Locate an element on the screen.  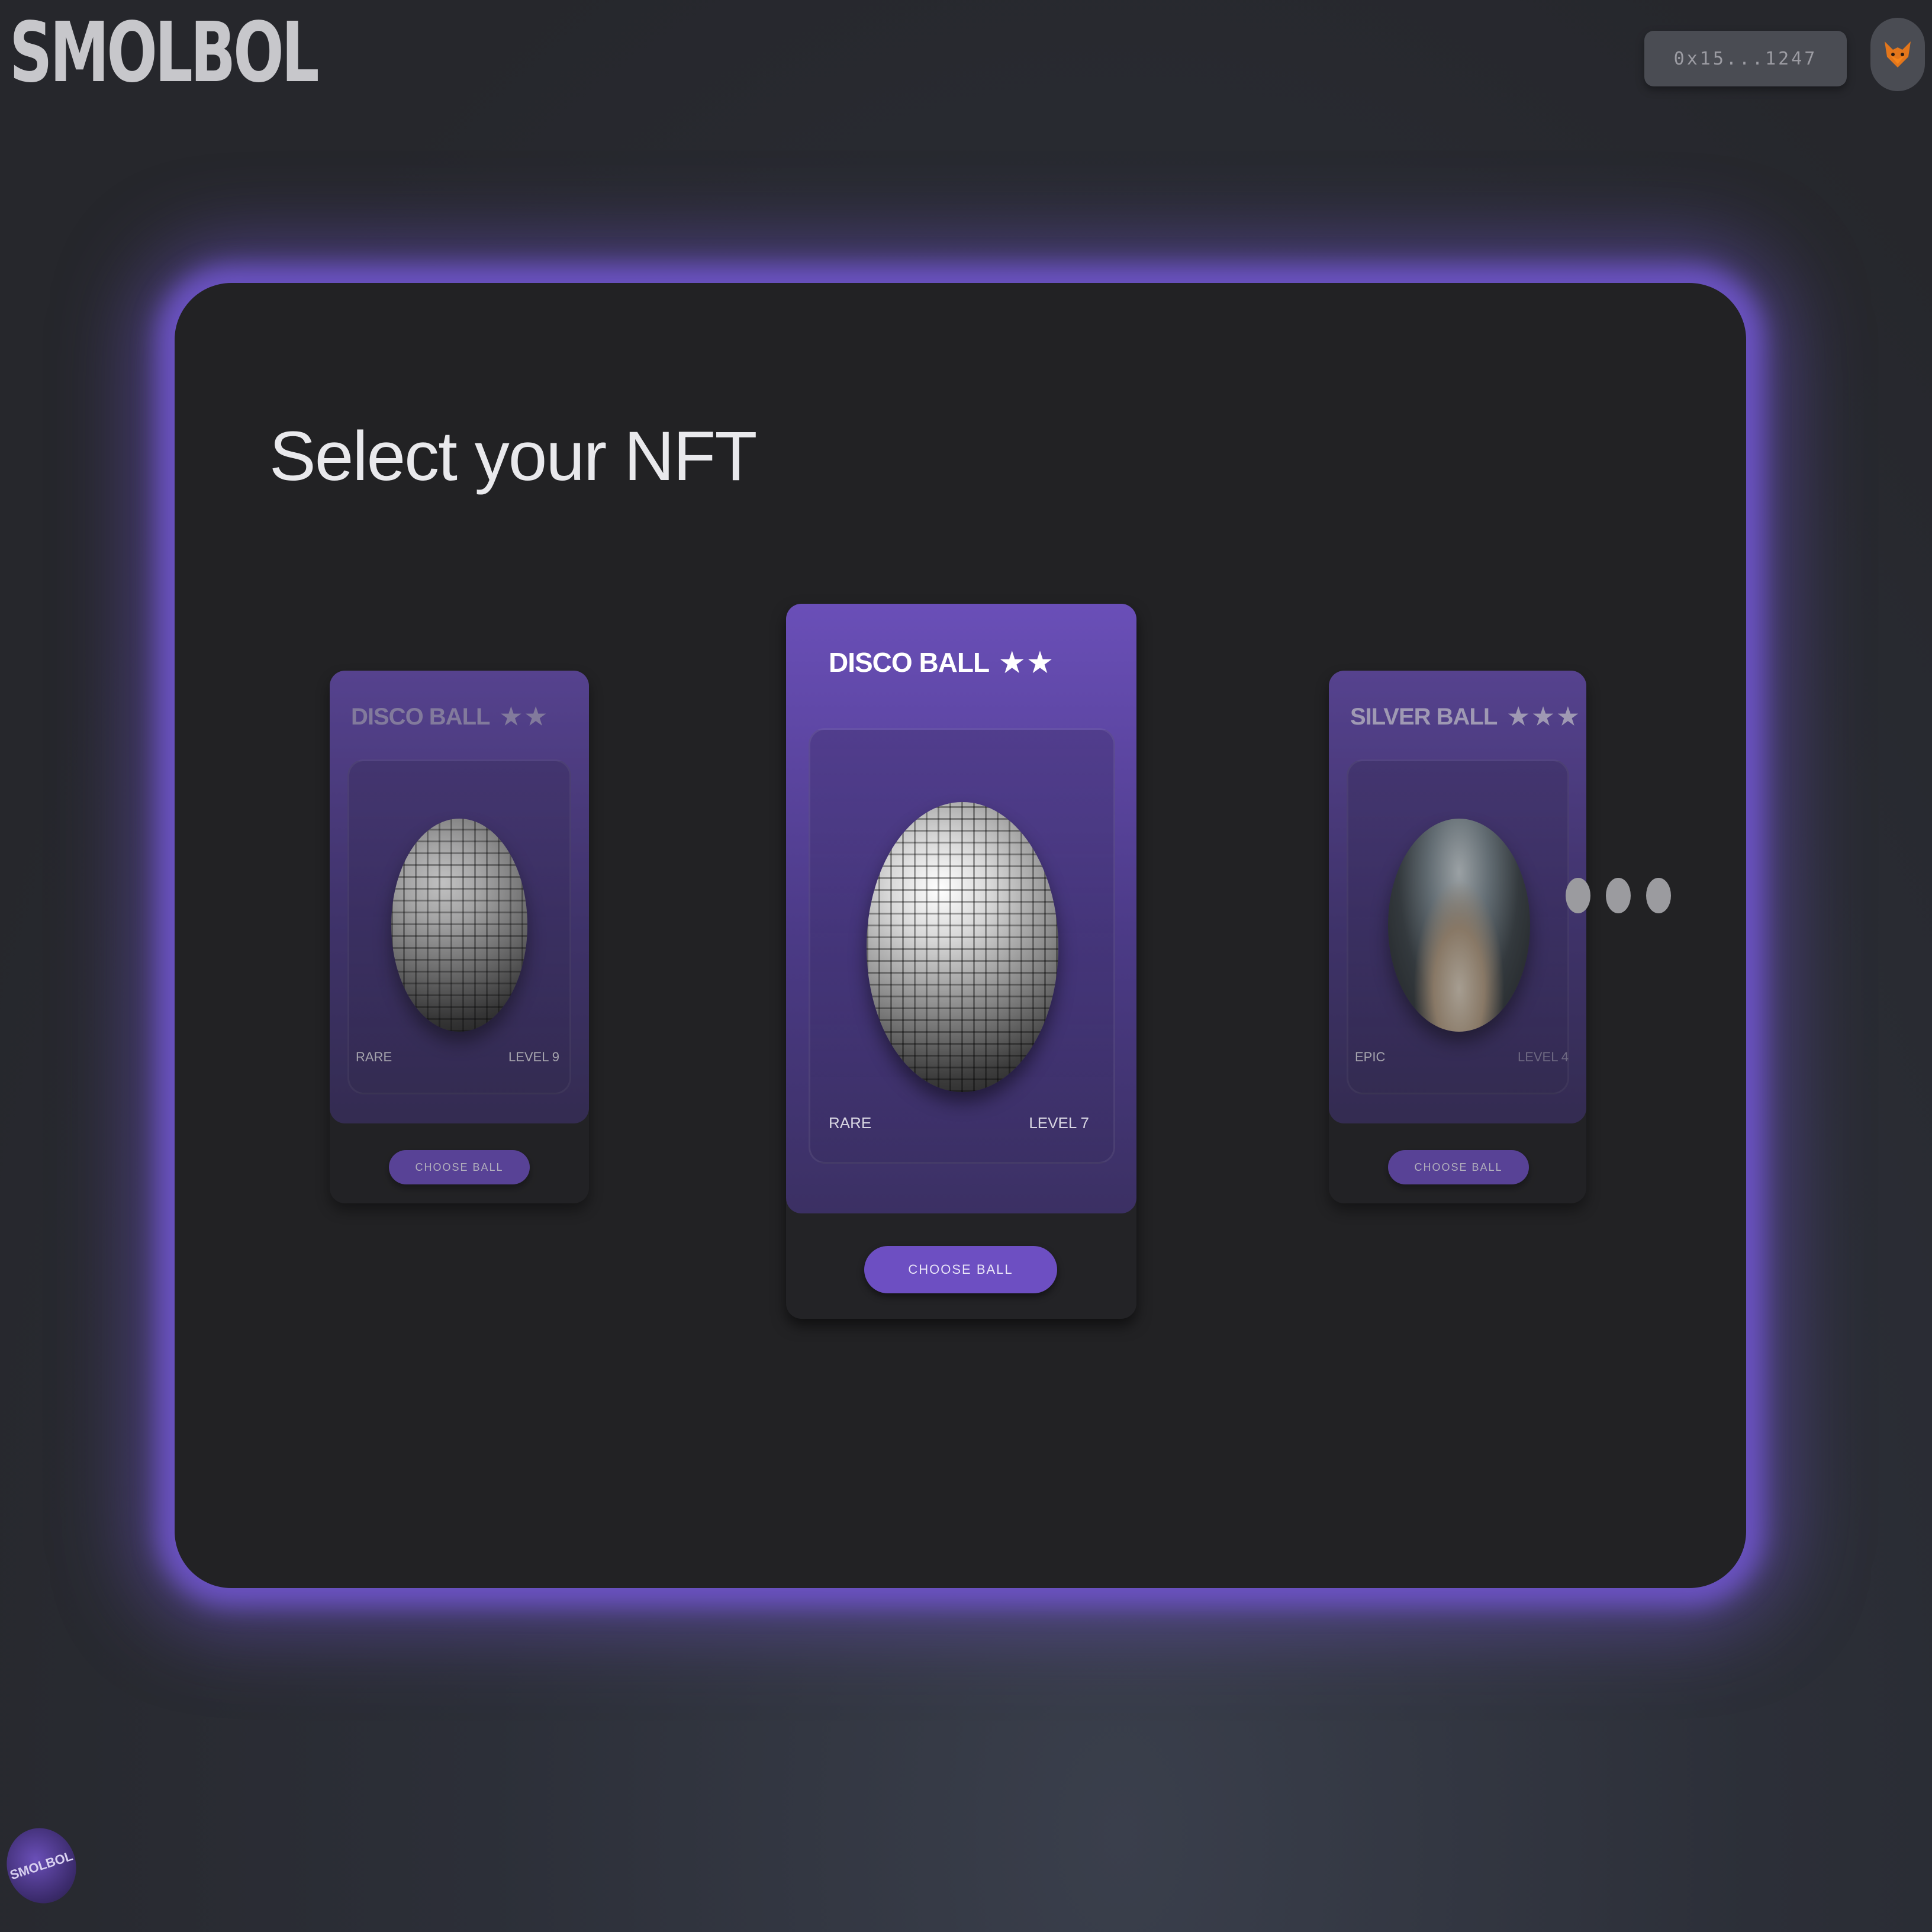
nft-card-left: DISCO BALL ★★ RARE LEVEL 9 CHOOSE BALL is located at coordinates (460, 937).